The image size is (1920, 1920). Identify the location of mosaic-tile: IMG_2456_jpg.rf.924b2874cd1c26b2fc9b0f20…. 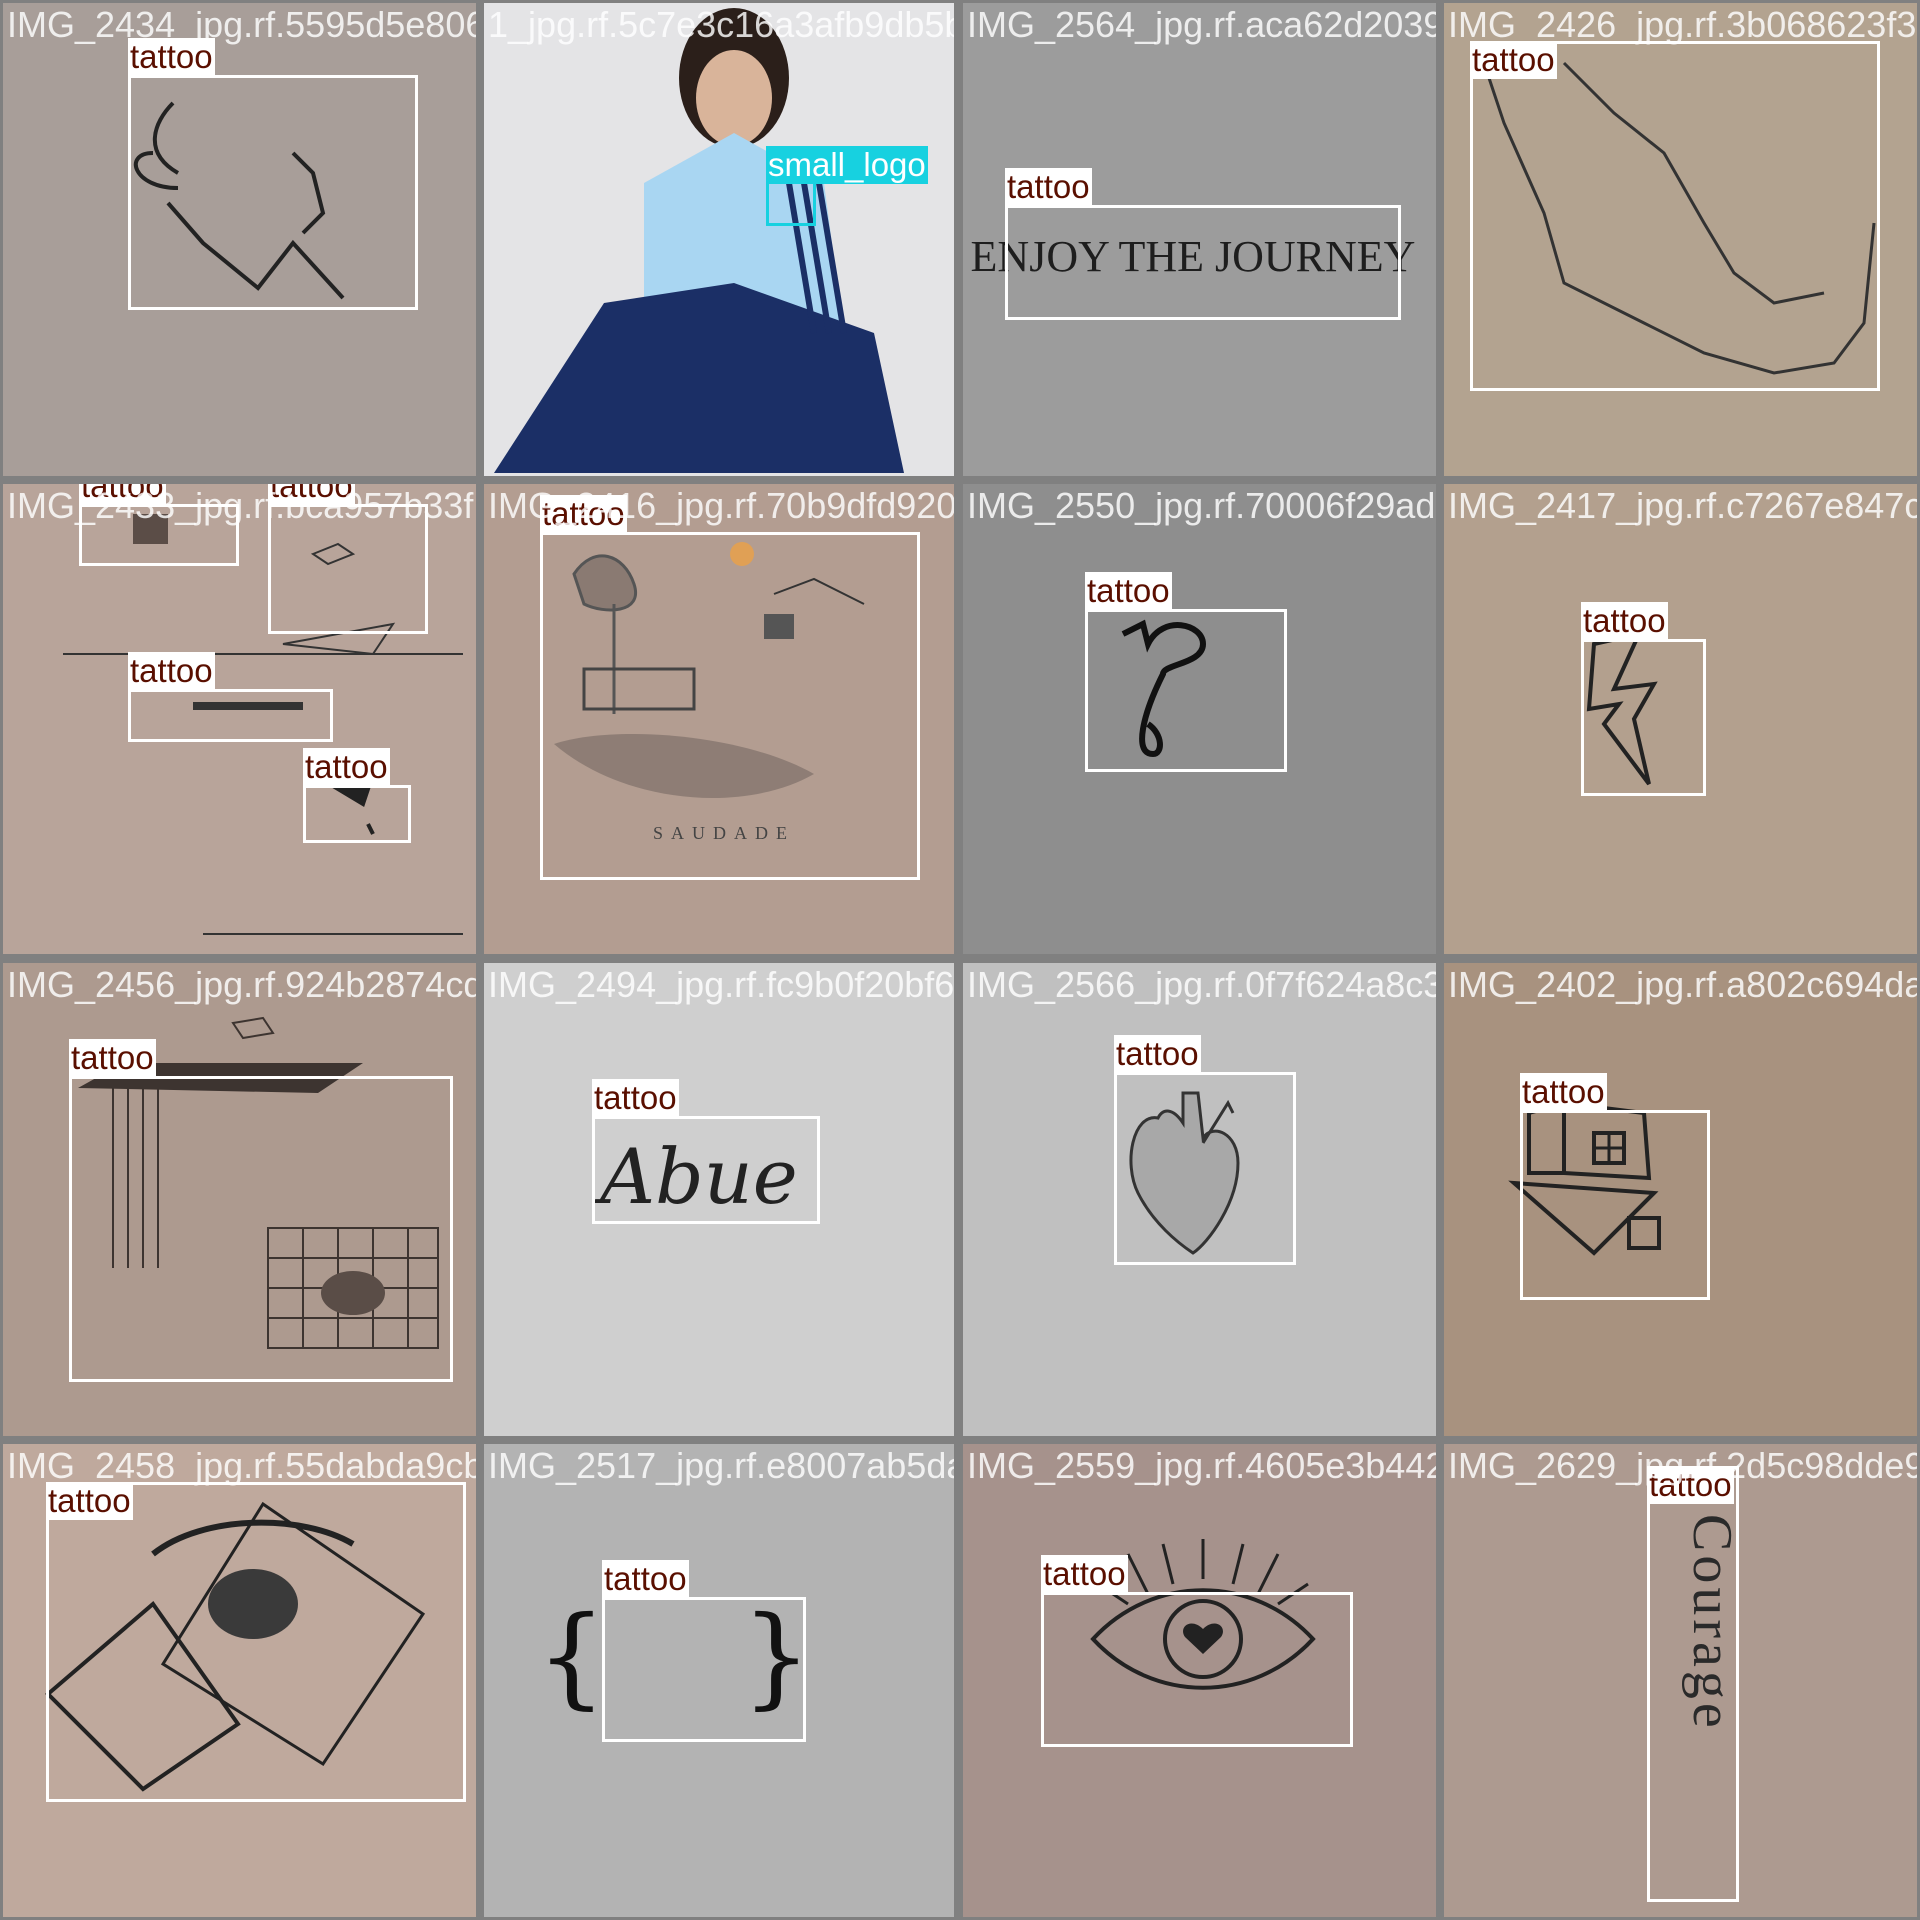
(239, 1199).